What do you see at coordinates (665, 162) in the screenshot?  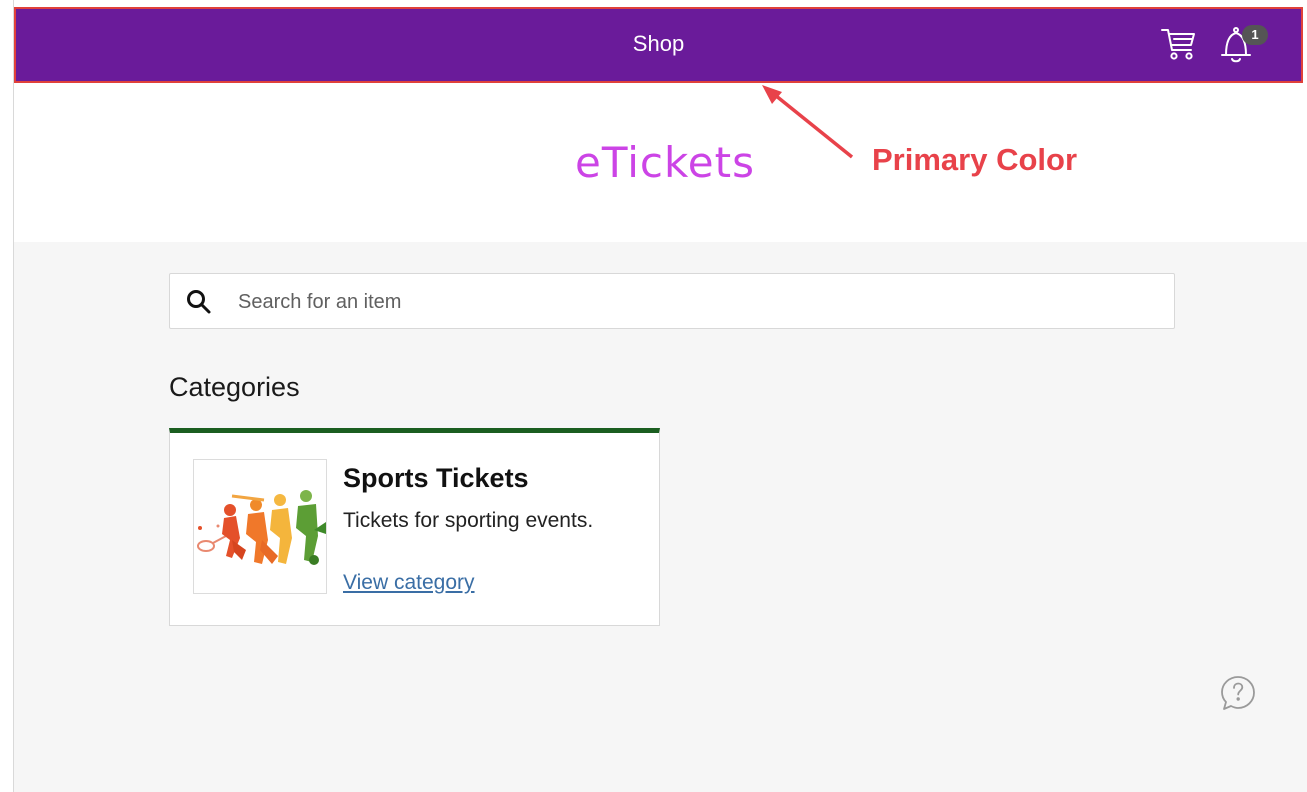 I see `brand-logo: eTickets` at bounding box center [665, 162].